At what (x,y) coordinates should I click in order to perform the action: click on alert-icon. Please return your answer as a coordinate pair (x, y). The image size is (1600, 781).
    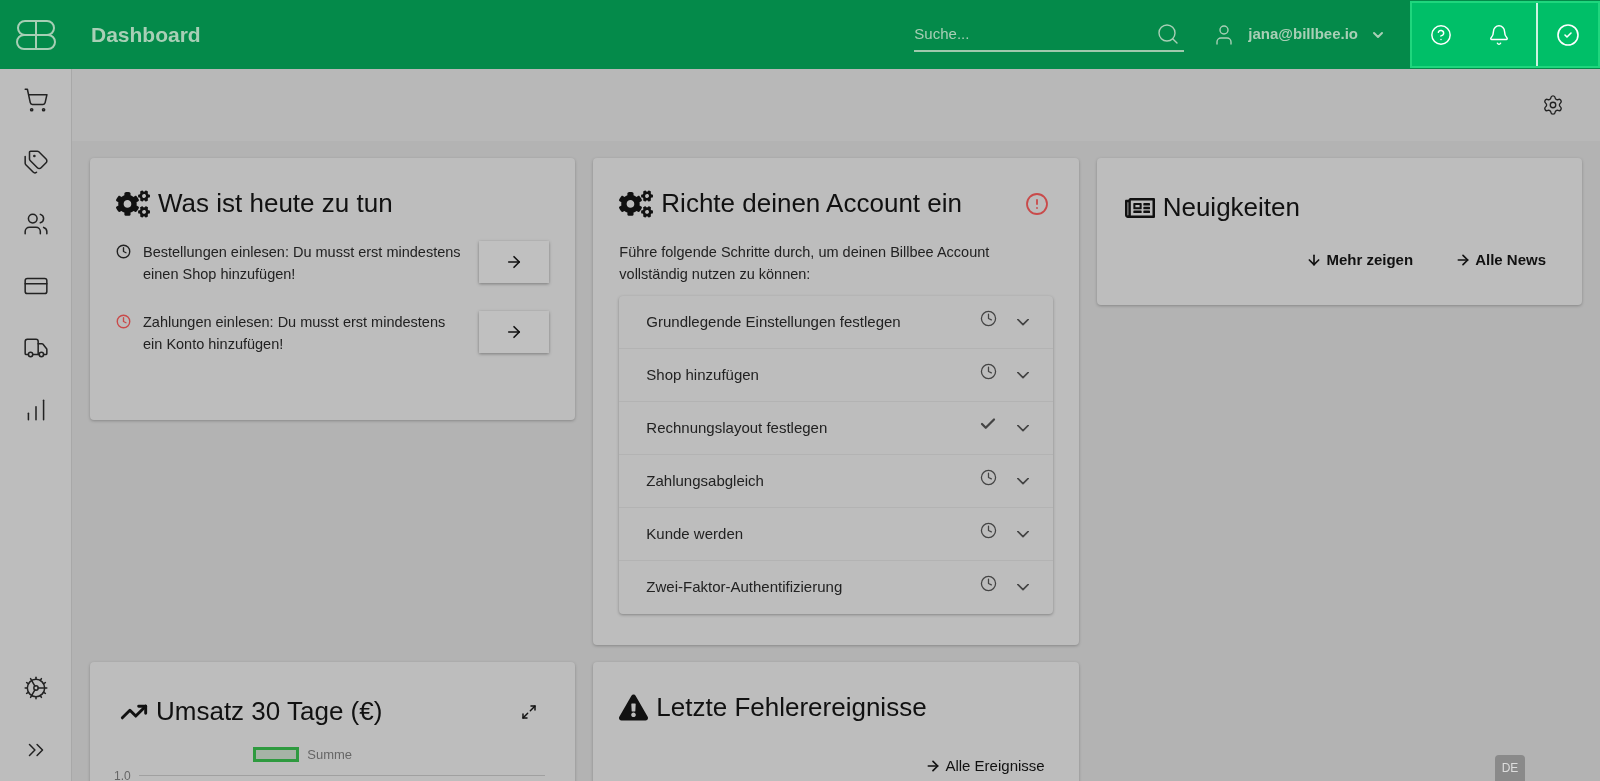
    Looking at the image, I should click on (1036, 203).